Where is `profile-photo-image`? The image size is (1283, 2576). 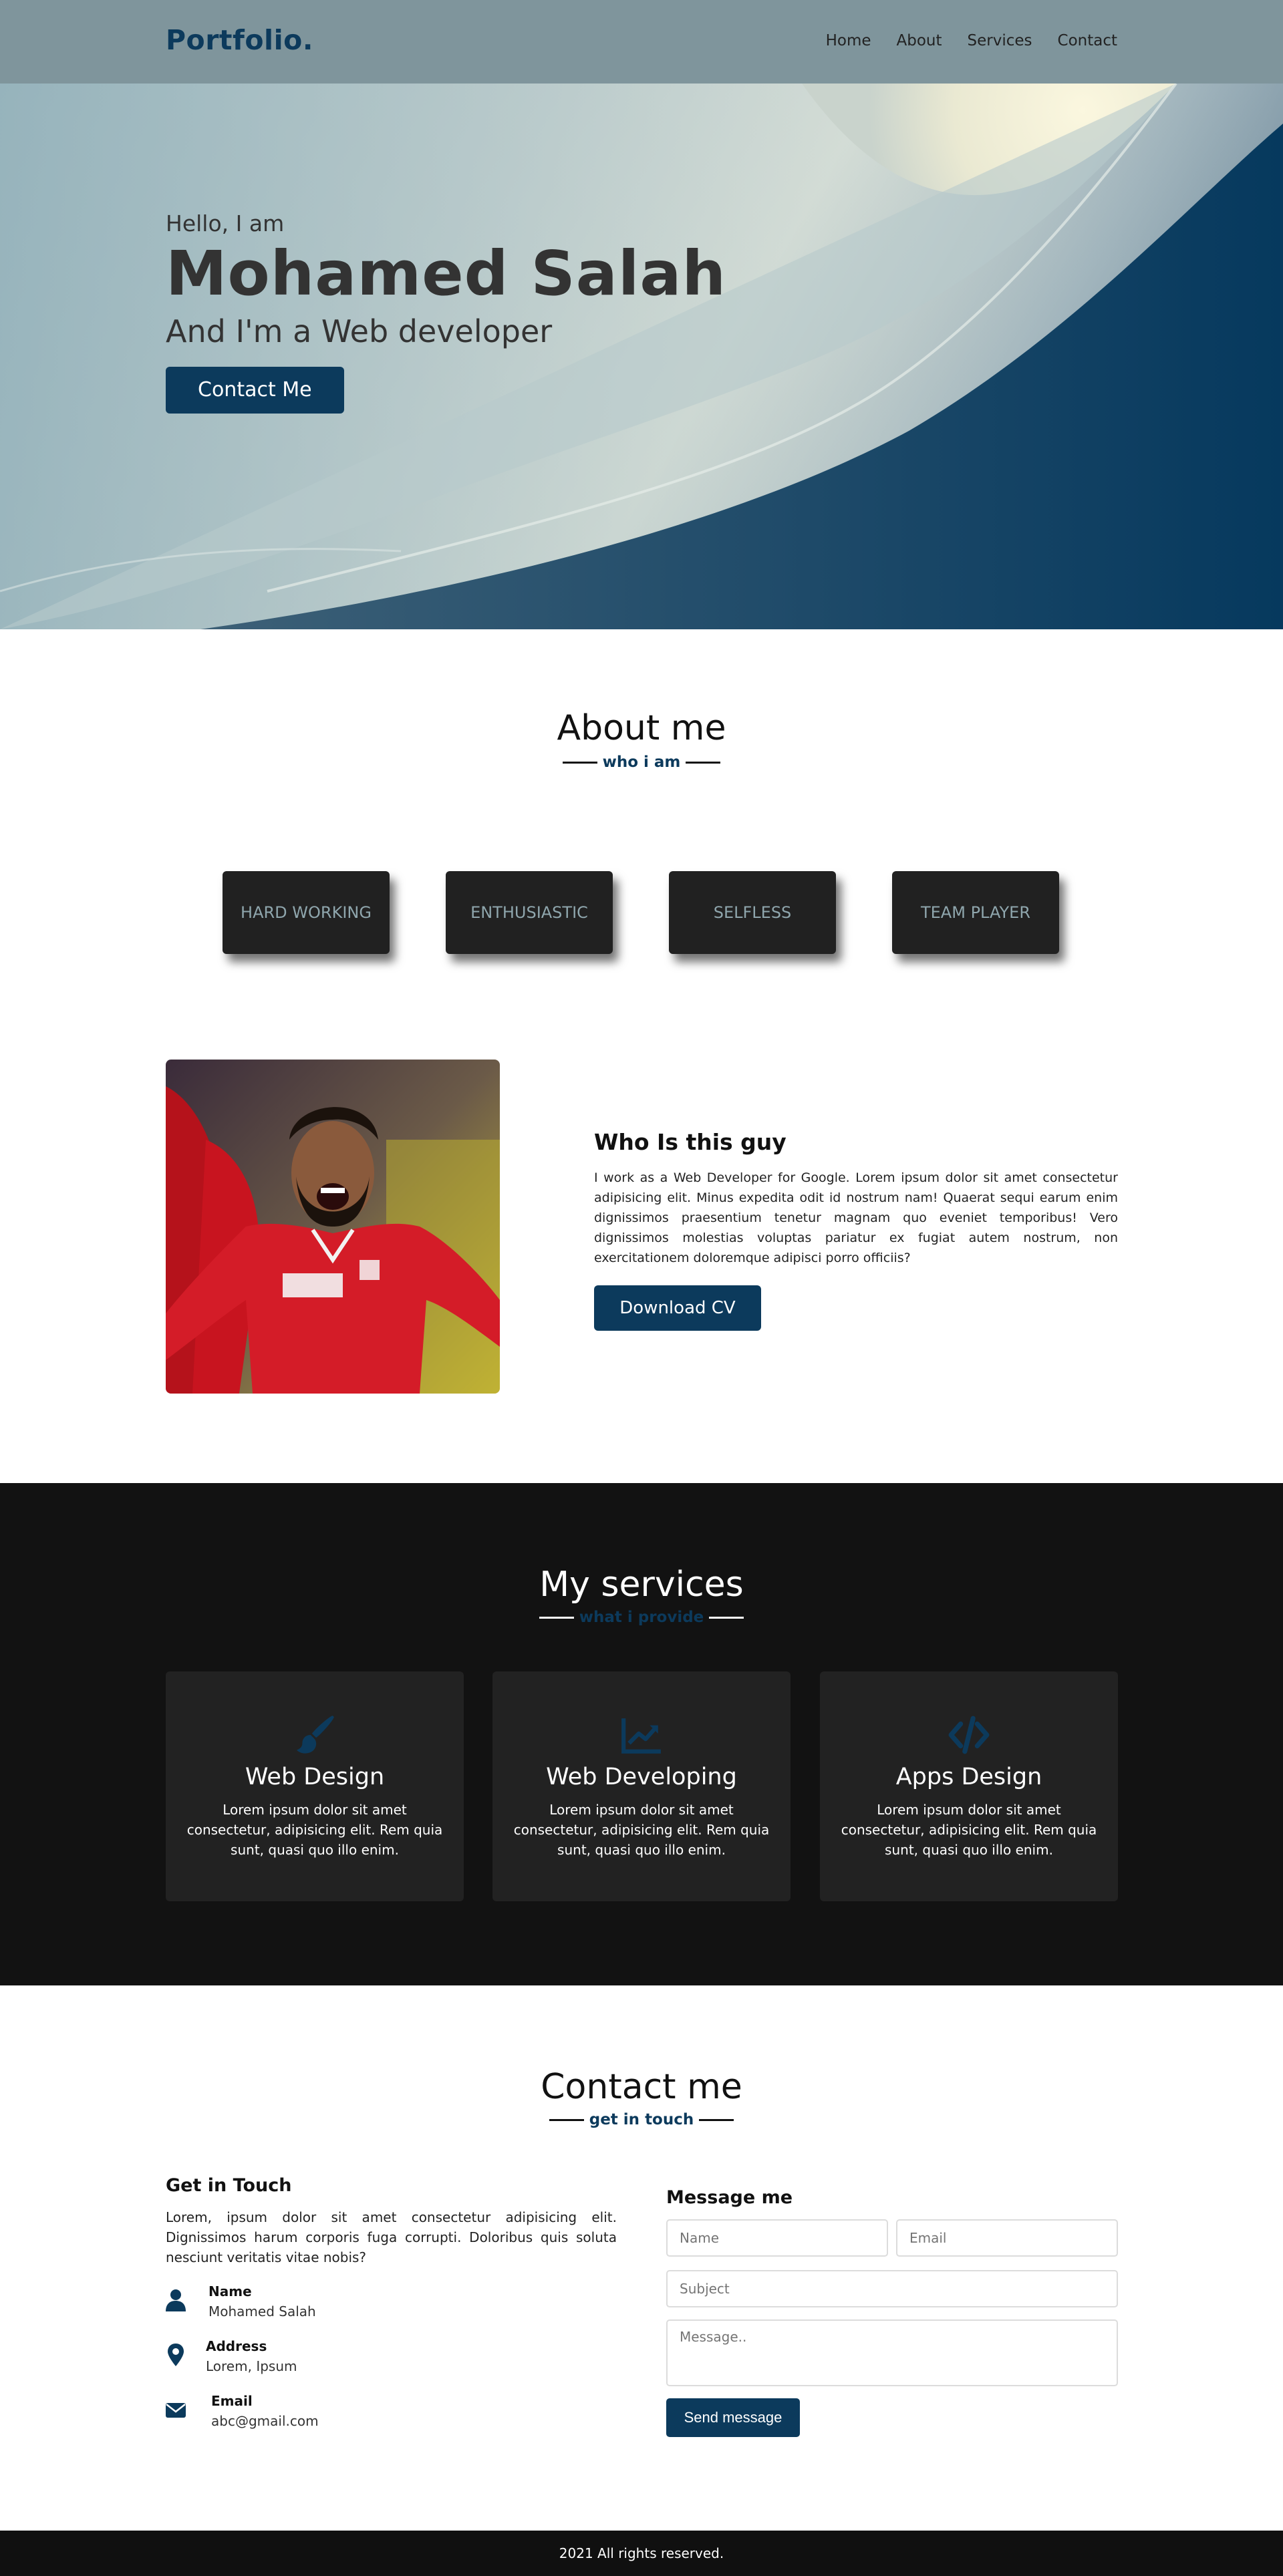
profile-photo-image is located at coordinates (333, 1227).